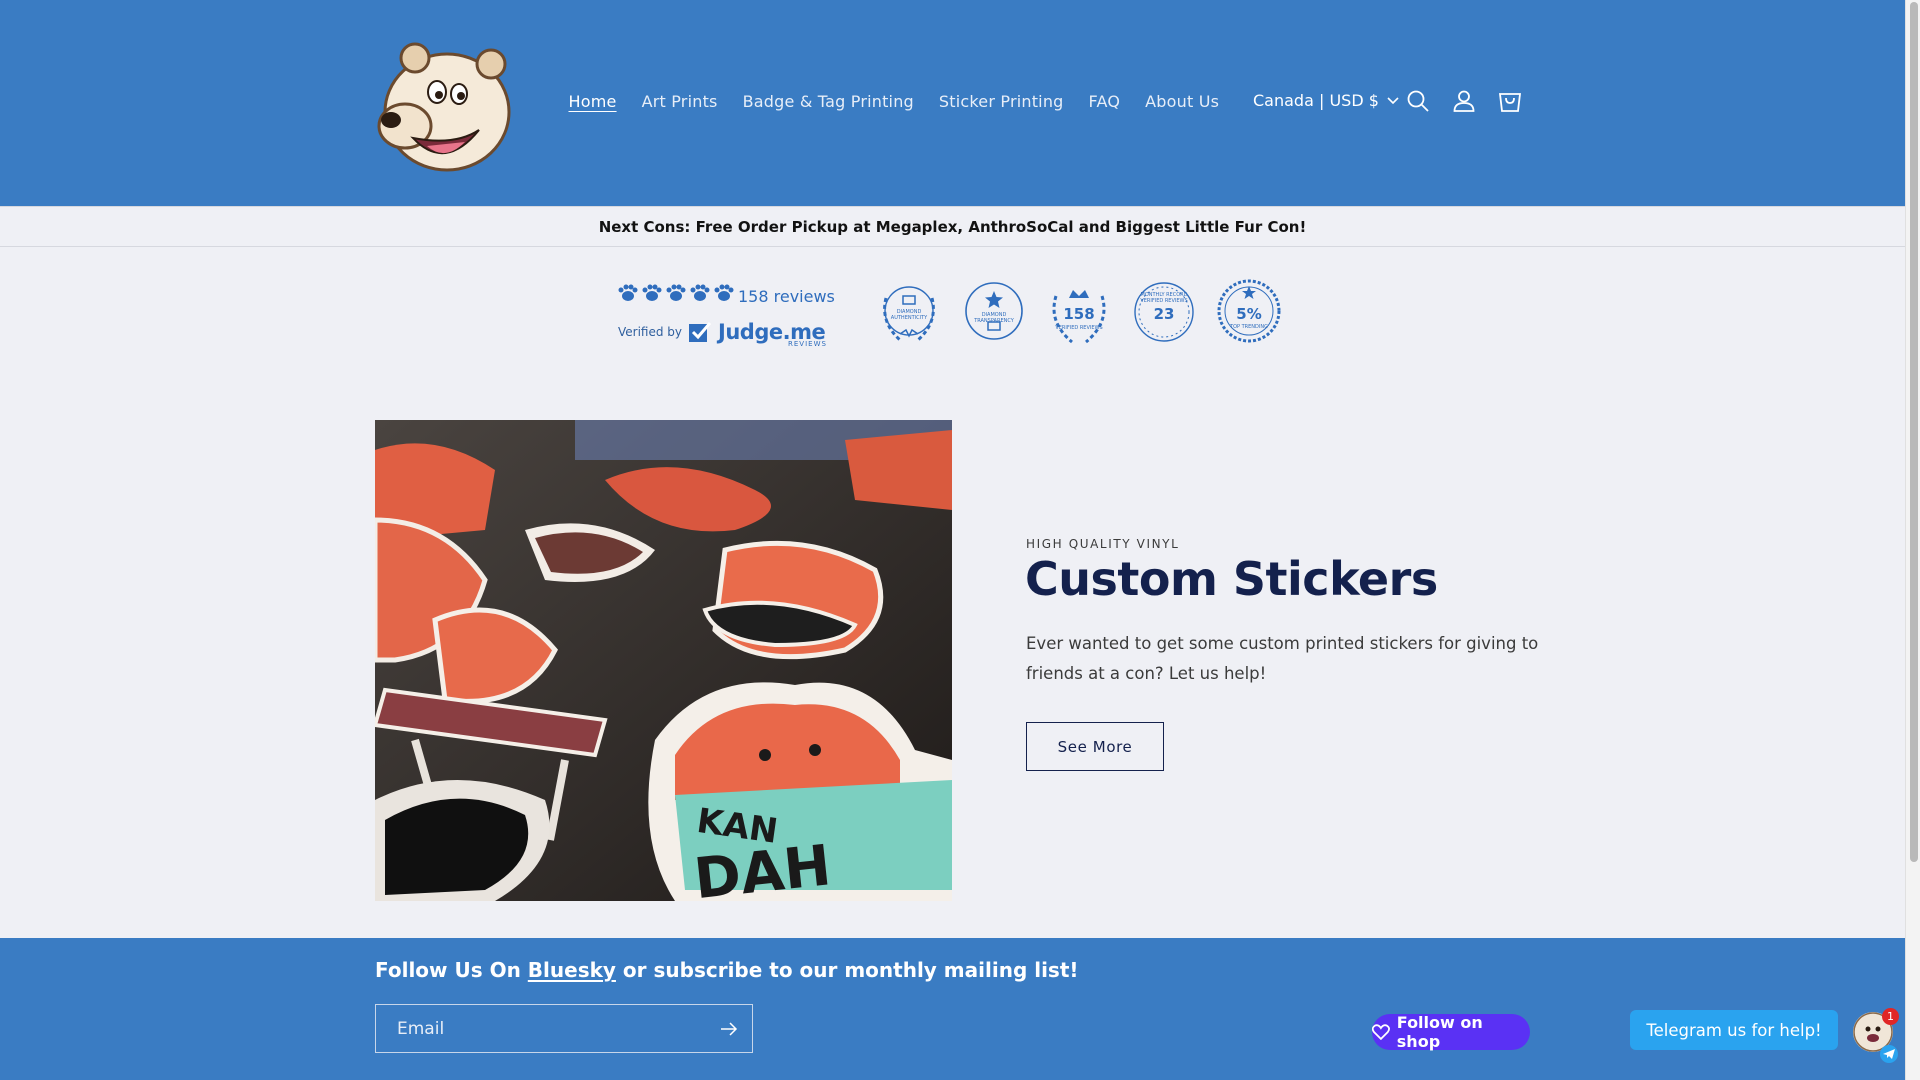  I want to click on badge-label: DIAMOND TRANSPARENCY, so click(994, 318).